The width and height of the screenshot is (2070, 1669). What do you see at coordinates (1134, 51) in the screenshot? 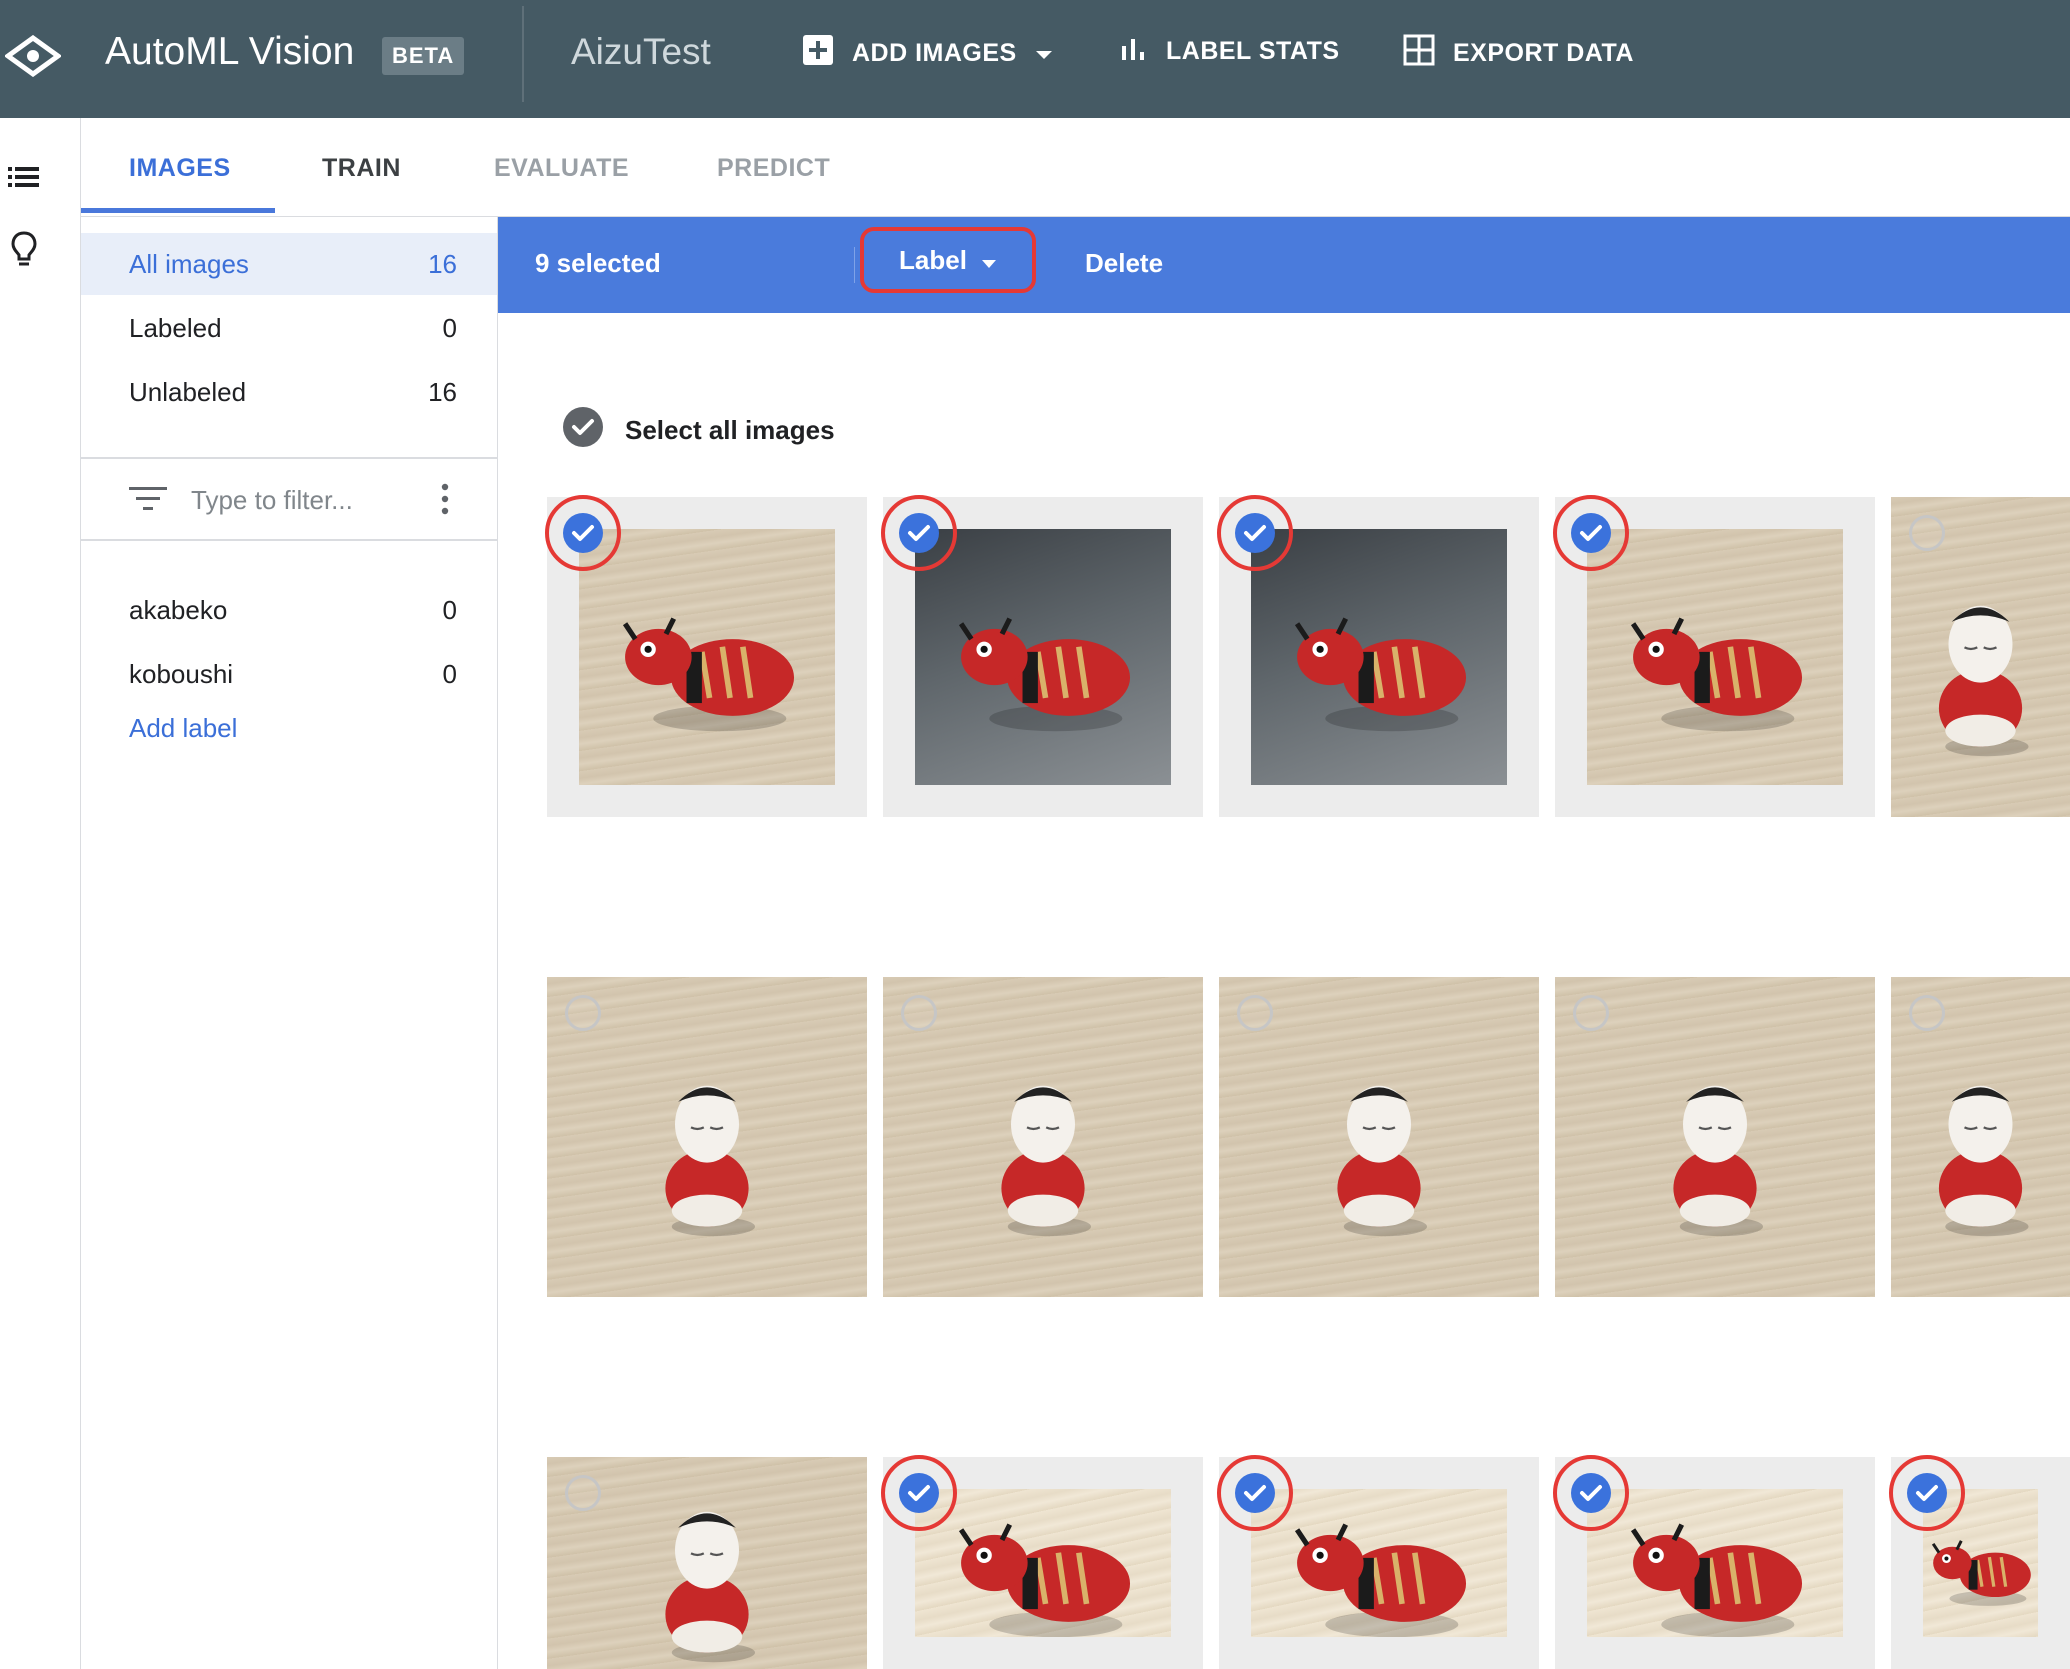
I see `bar-chart-icon` at bounding box center [1134, 51].